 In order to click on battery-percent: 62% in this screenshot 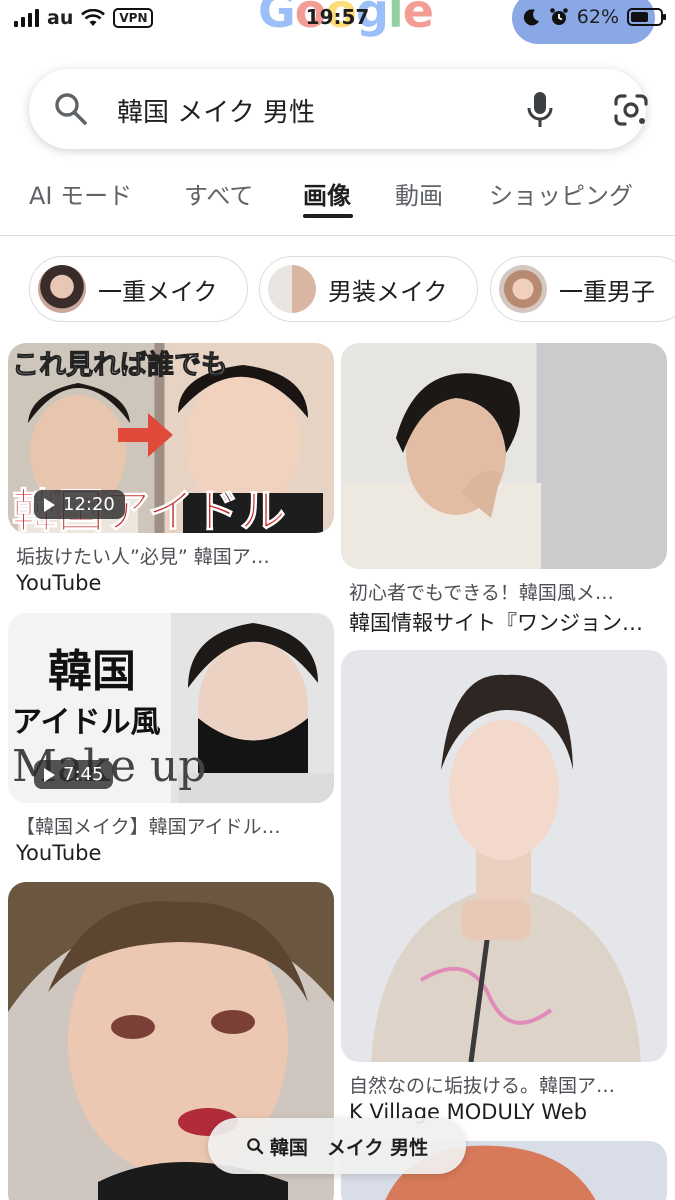, I will do `click(597, 17)`.